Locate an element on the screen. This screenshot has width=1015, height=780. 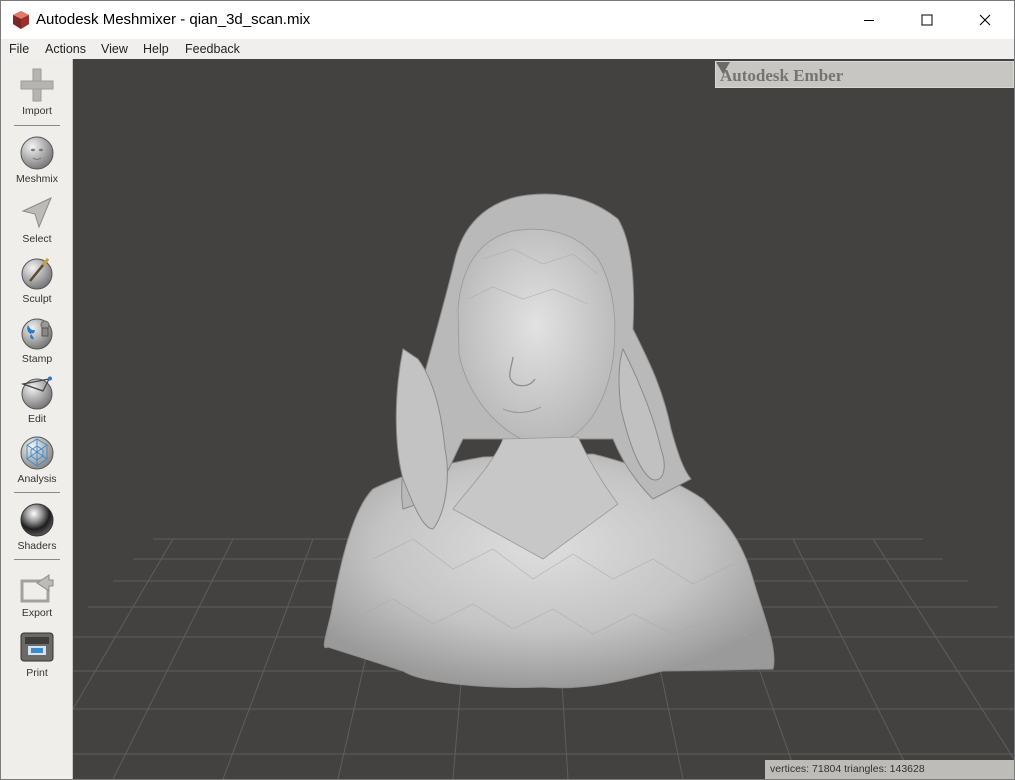
menu-help: Help is located at coordinates (156, 49).